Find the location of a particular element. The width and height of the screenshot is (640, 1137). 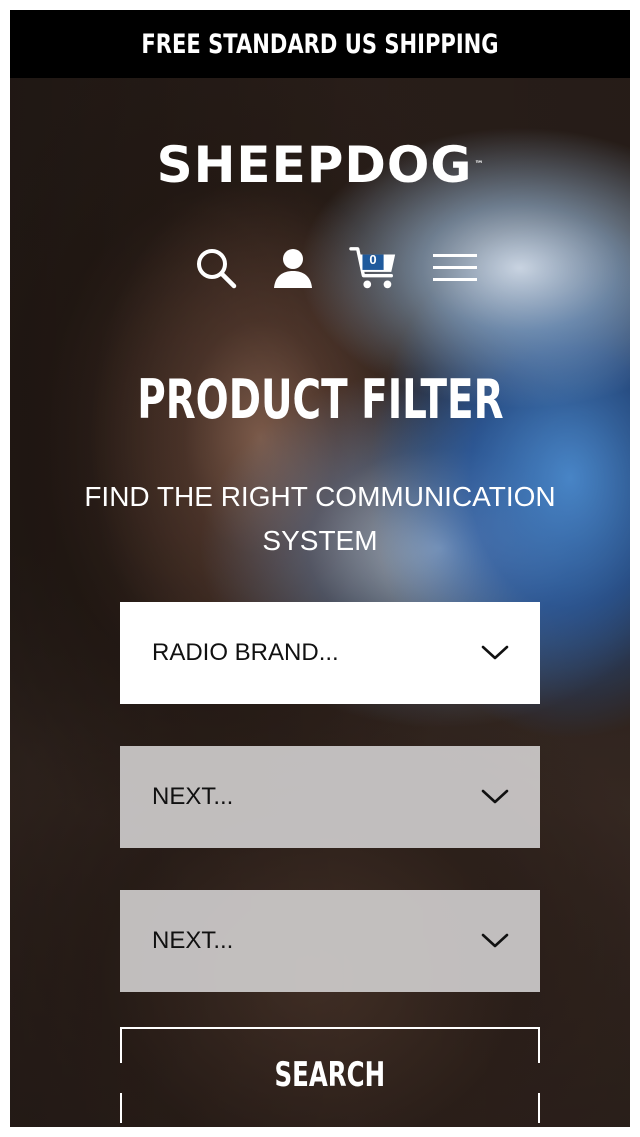

button-border-left-bottom is located at coordinates (121, 1108).